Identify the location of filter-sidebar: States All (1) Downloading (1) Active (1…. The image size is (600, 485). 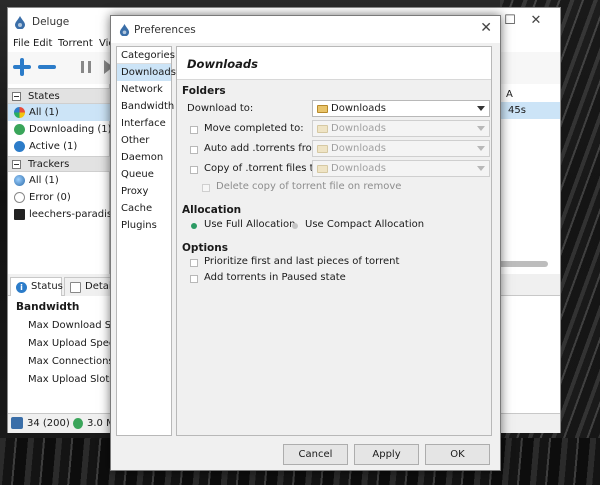
(68, 179).